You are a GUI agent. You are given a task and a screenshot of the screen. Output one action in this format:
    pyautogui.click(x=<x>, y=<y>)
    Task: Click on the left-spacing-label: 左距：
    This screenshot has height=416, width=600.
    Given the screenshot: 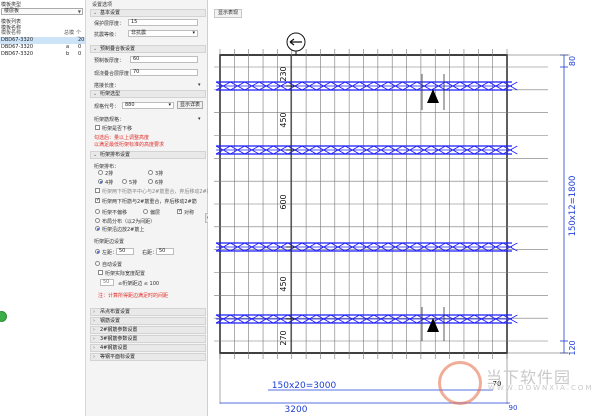 What is the action you would take?
    pyautogui.click(x=110, y=253)
    